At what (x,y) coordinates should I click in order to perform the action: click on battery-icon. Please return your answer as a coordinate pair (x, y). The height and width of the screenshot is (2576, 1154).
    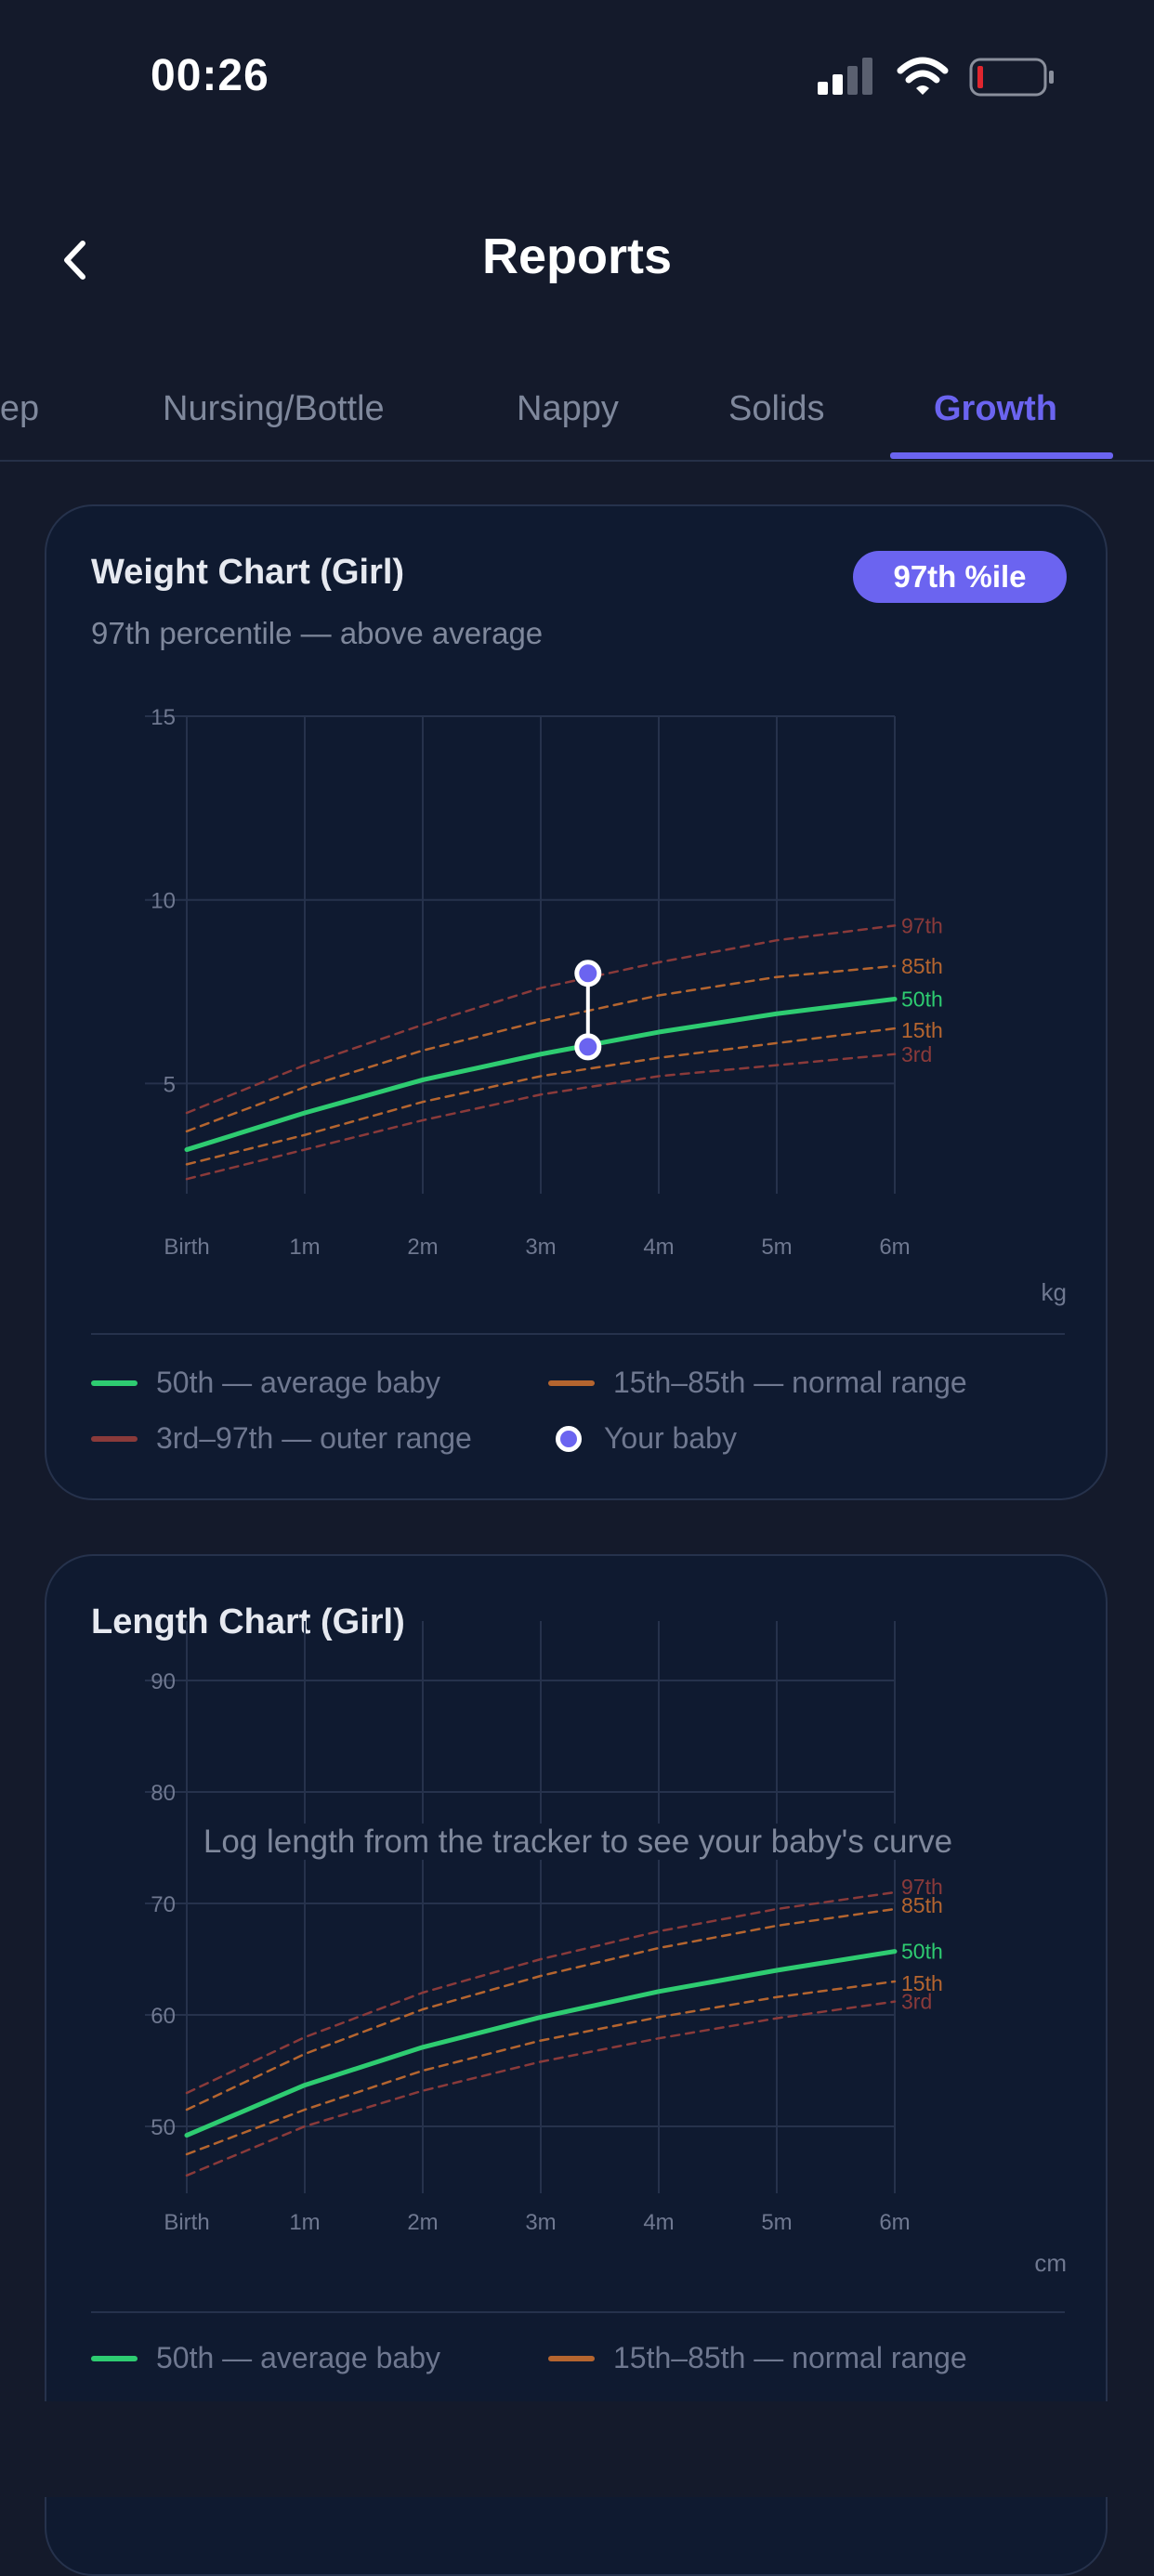
    Looking at the image, I should click on (1011, 78).